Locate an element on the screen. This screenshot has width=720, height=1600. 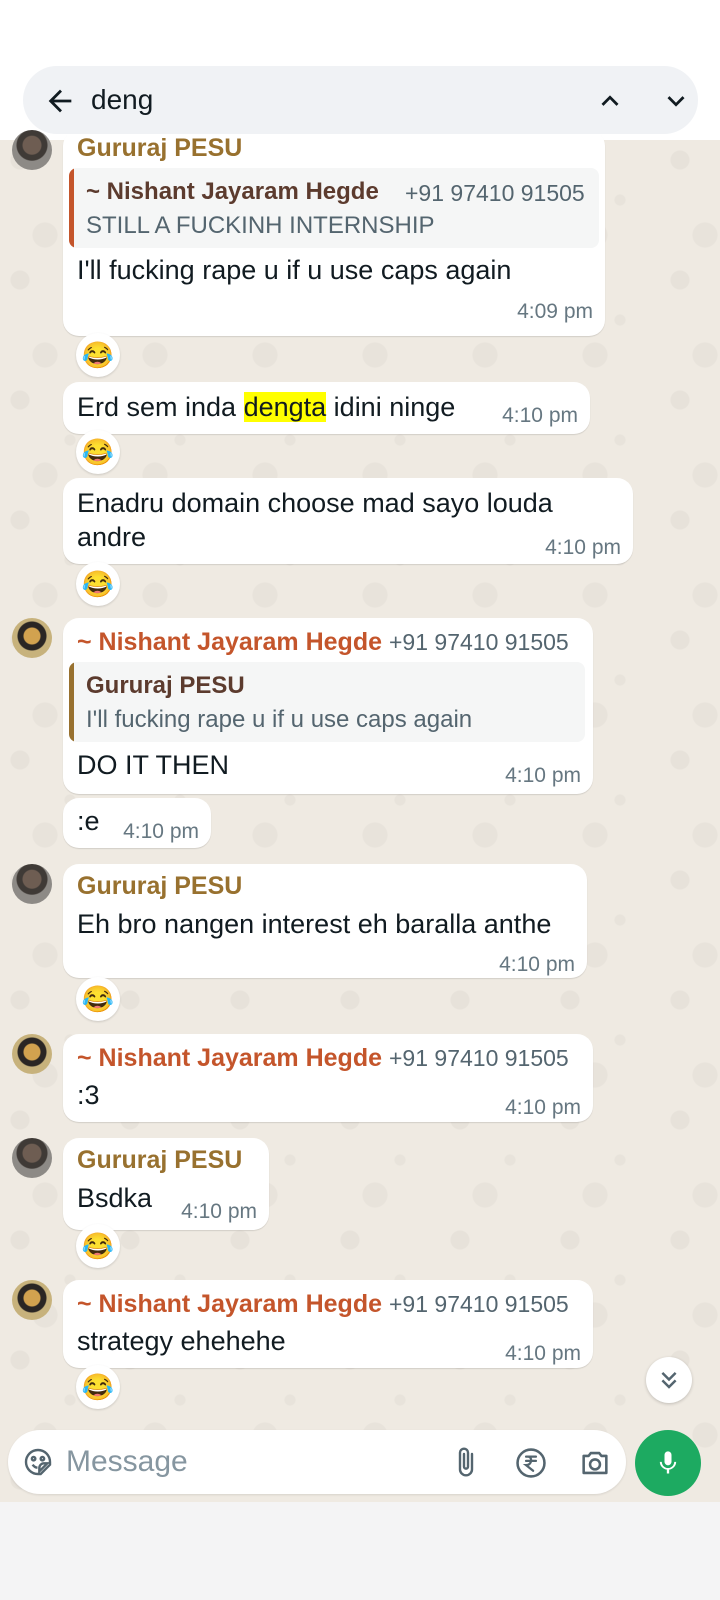
emoji-sticker-icon is located at coordinates (38, 1462).